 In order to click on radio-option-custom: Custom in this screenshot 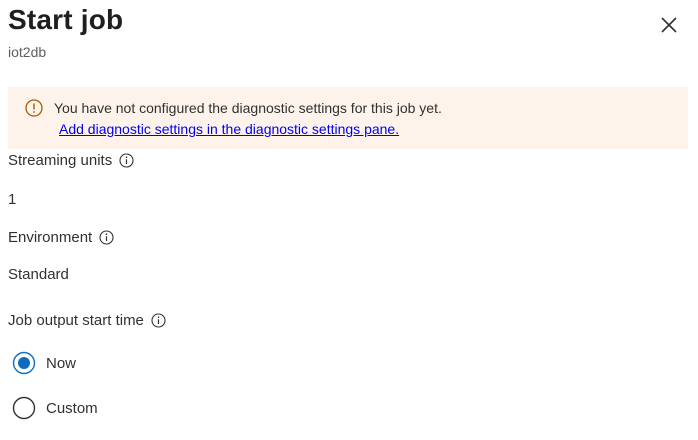, I will do `click(55, 408)`.